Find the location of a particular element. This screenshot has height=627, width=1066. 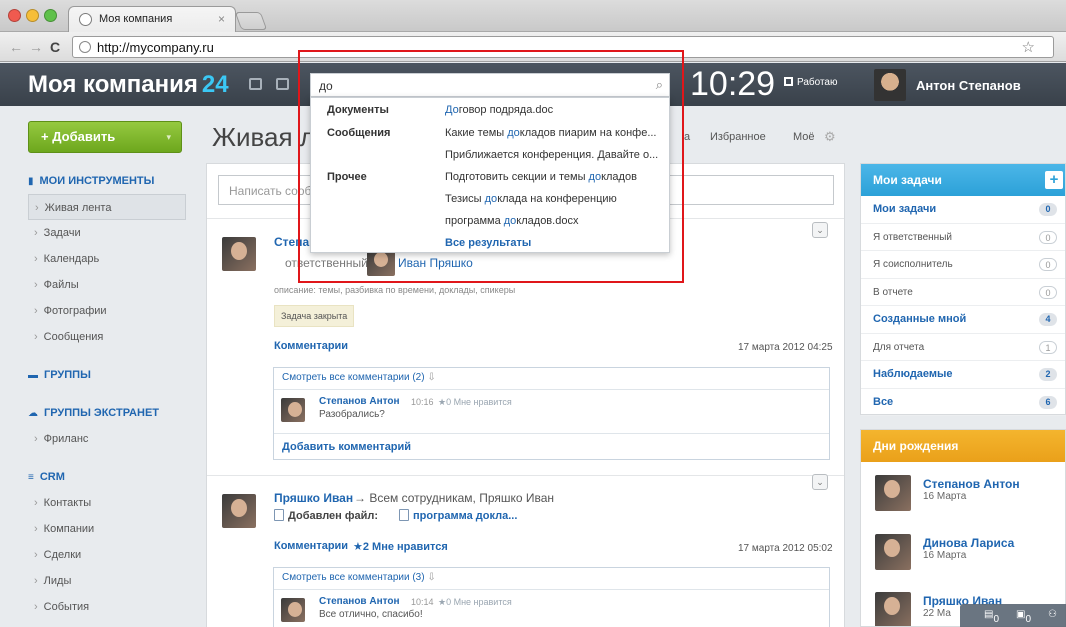

task-filter-row: В отчете 0 is located at coordinates (963, 292).